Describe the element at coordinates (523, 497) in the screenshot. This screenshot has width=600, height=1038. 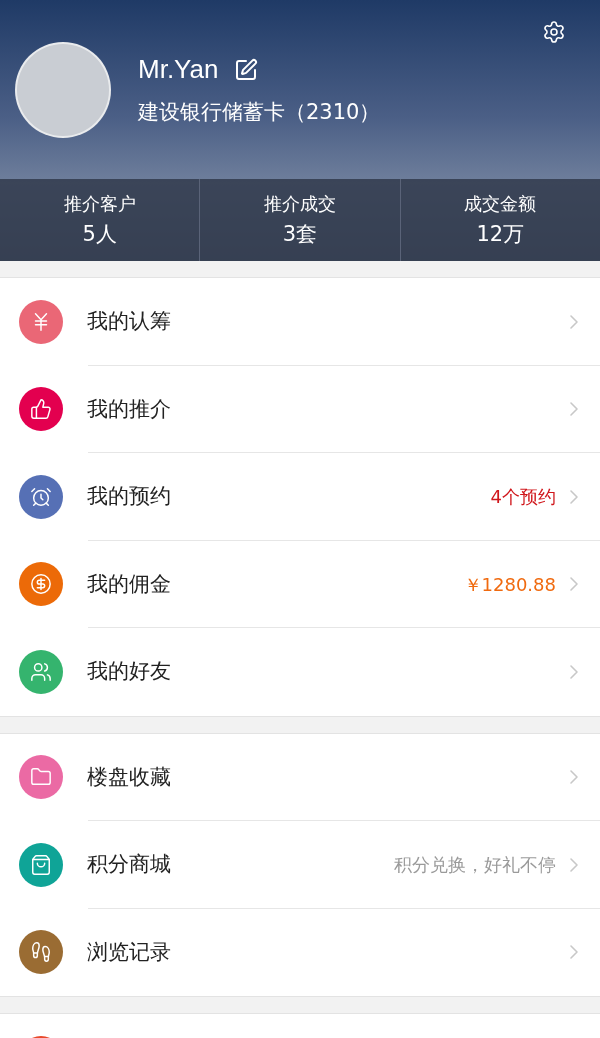
I see `menu-detail: 4个预约` at that location.